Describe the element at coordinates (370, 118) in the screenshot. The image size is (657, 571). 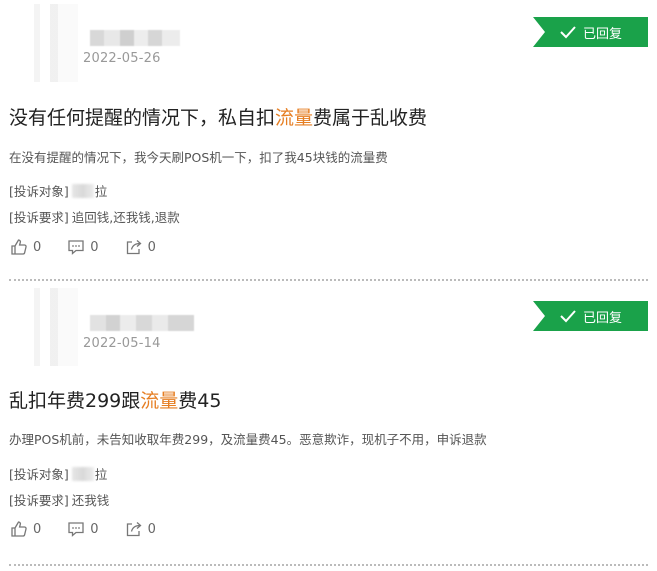
I see `title-text-end: 费属于乱收费` at that location.